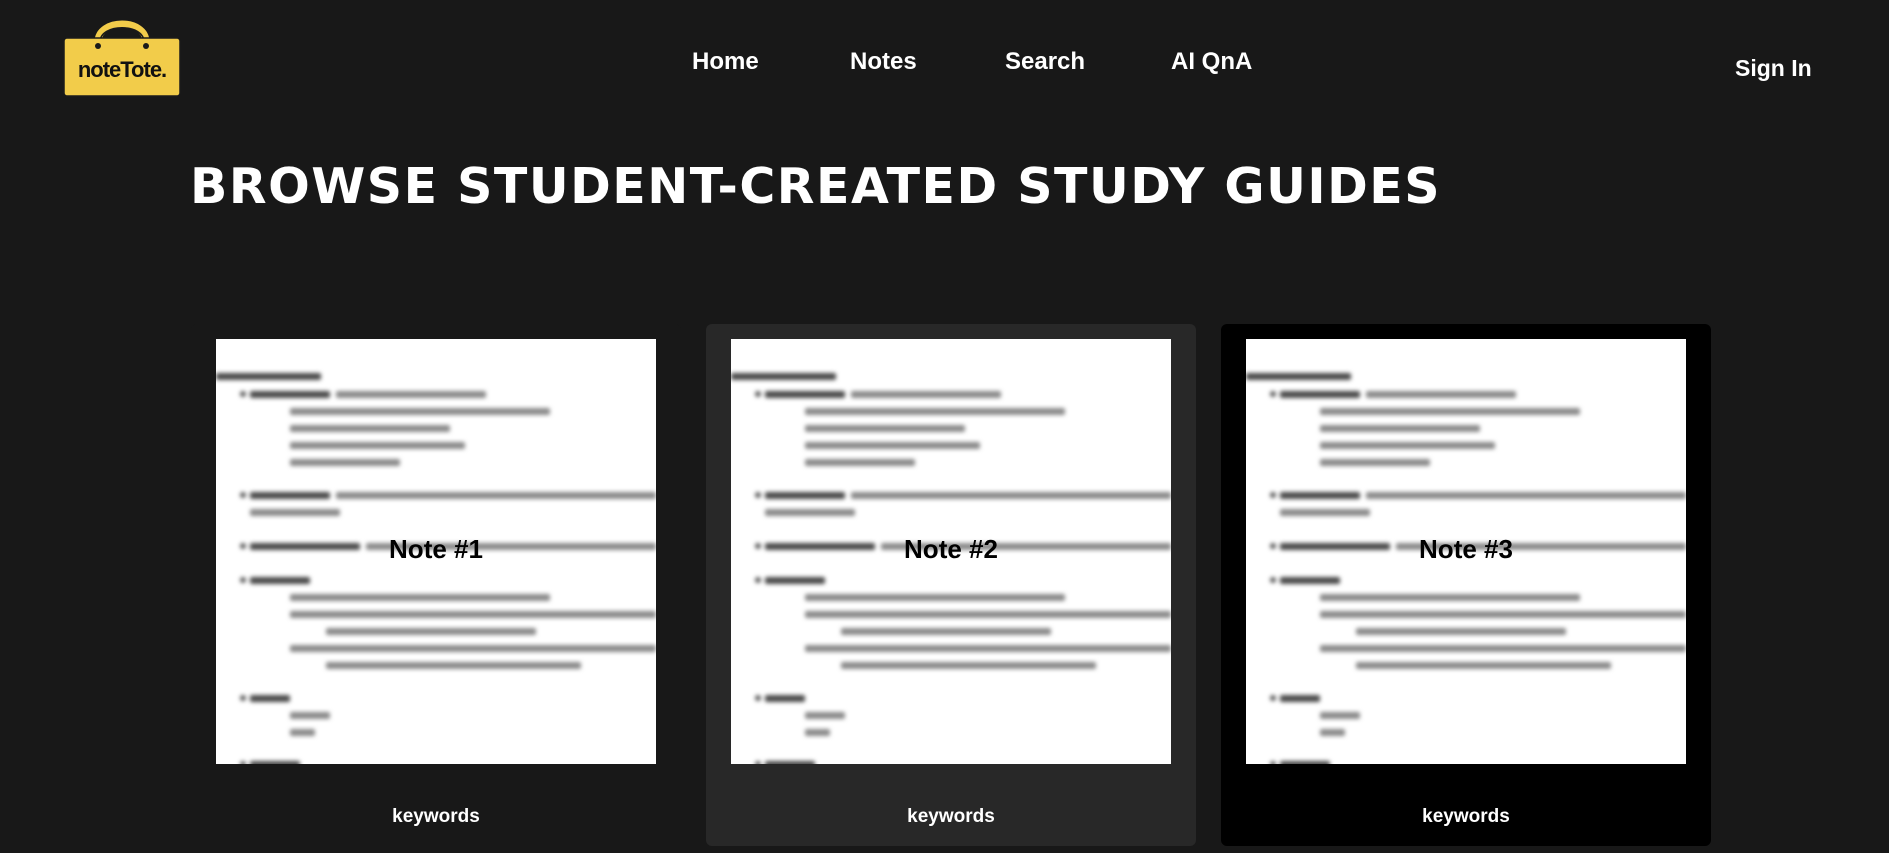 The width and height of the screenshot is (1889, 853). I want to click on page-title: BROWSE STUDENT-CREATED STUDY GUIDES, so click(816, 186).